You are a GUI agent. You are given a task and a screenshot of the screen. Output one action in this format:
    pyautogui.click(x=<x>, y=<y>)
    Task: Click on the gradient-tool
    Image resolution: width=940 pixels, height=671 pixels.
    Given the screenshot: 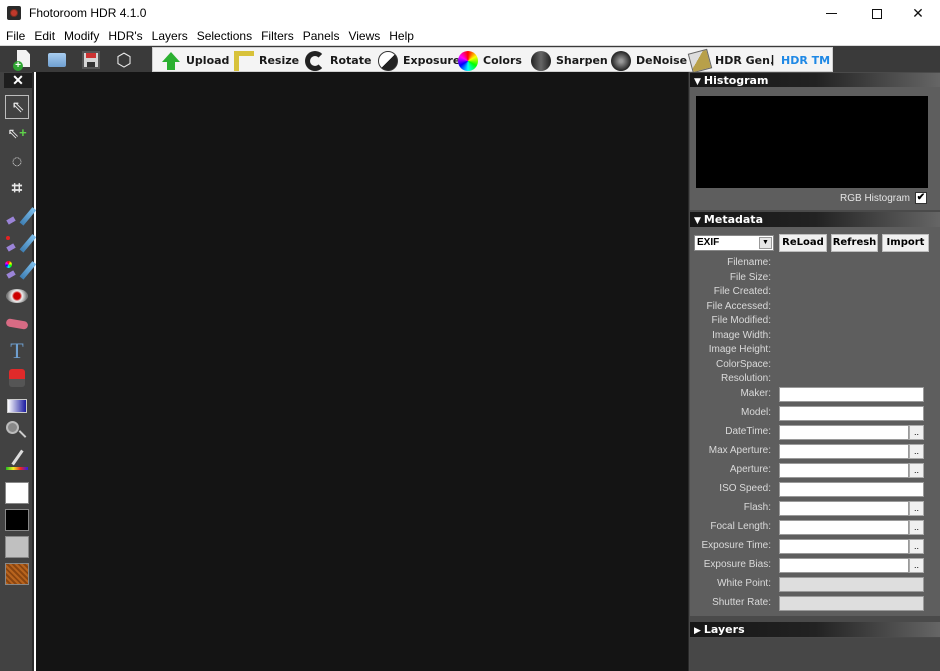 What is the action you would take?
    pyautogui.click(x=17, y=406)
    